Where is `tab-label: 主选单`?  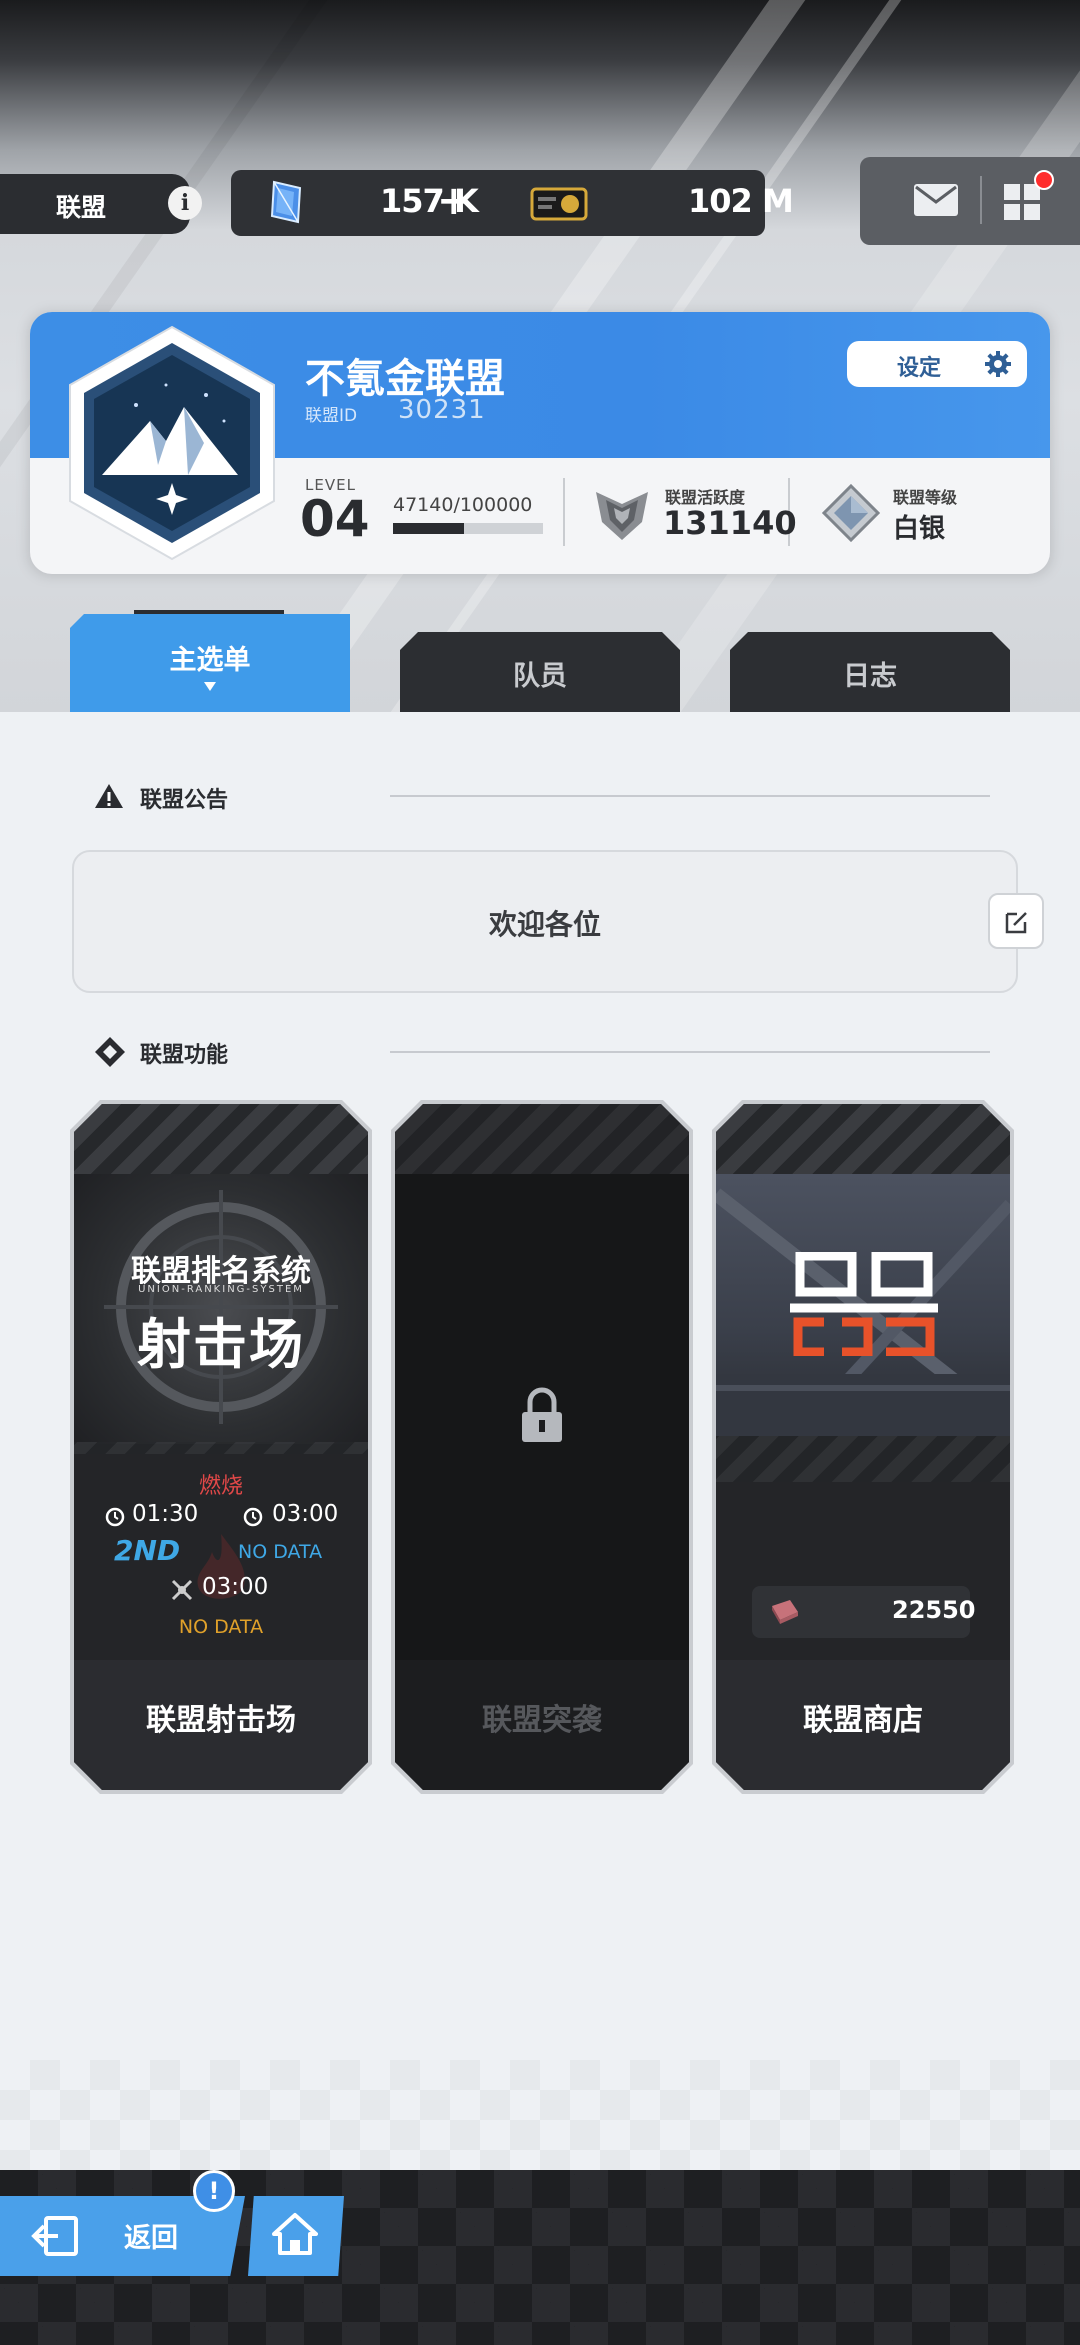 tab-label: 主选单 is located at coordinates (210, 660).